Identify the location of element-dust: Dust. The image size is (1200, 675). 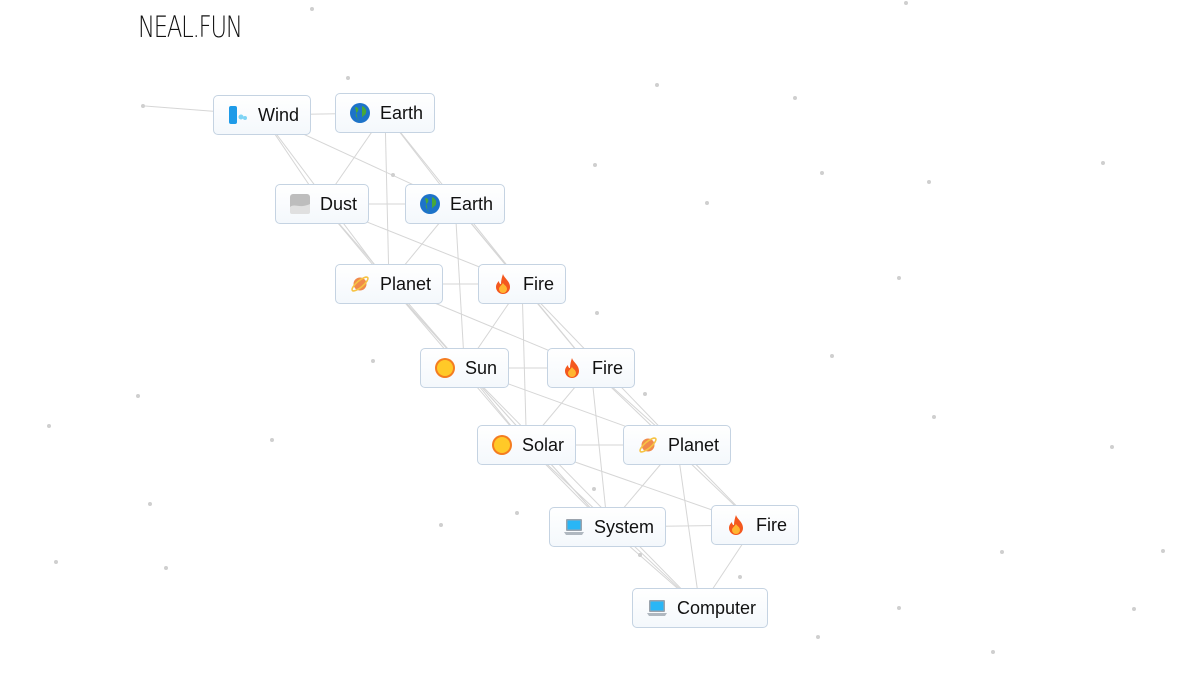
(322, 204).